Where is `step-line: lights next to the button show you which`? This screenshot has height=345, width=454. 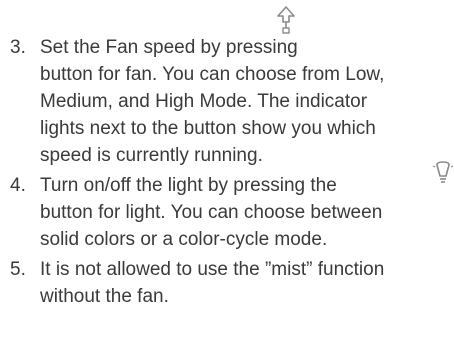 step-line: lights next to the button show you which is located at coordinates (208, 128).